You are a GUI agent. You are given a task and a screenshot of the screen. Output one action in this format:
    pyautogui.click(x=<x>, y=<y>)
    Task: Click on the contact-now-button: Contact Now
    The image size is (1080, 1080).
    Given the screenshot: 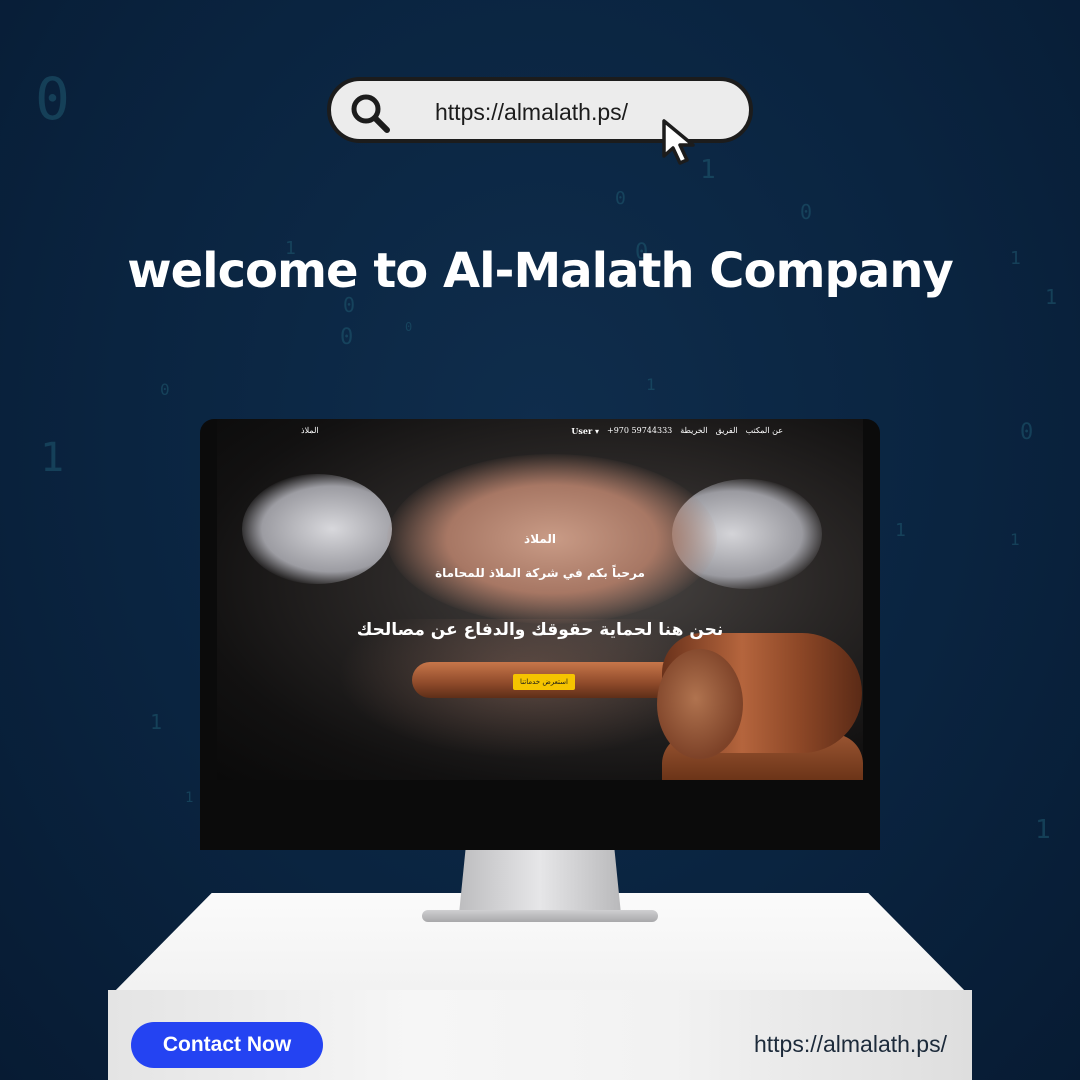 What is the action you would take?
    pyautogui.click(x=227, y=1045)
    